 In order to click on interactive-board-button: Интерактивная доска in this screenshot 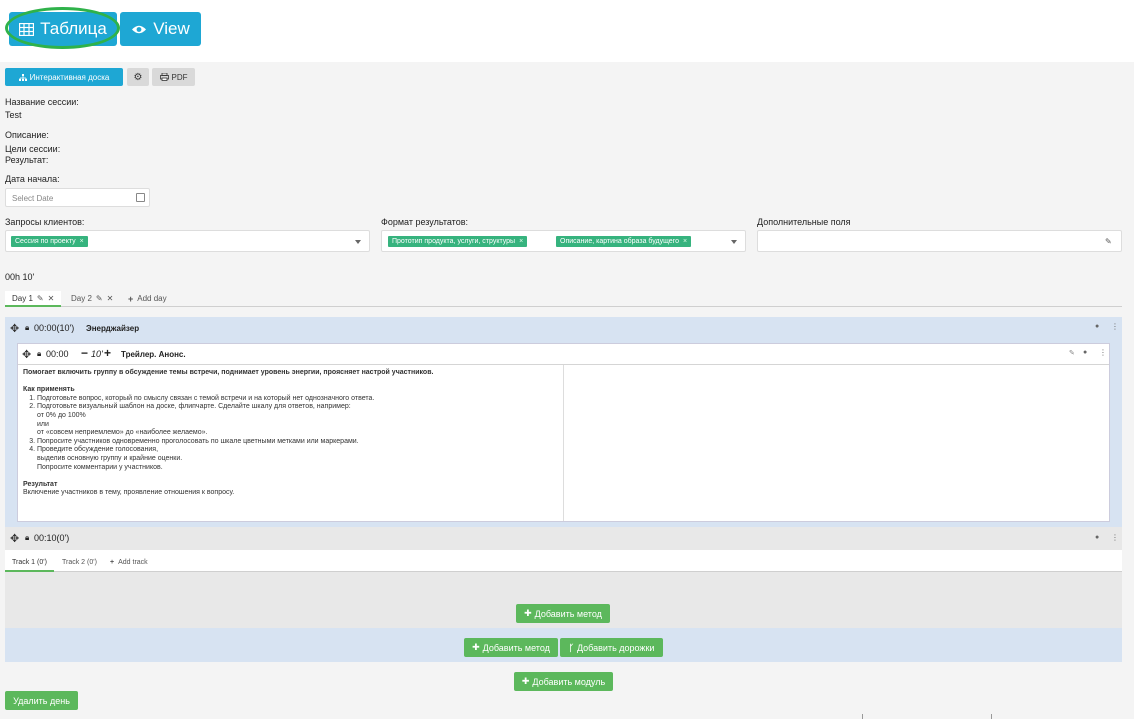, I will do `click(64, 77)`.